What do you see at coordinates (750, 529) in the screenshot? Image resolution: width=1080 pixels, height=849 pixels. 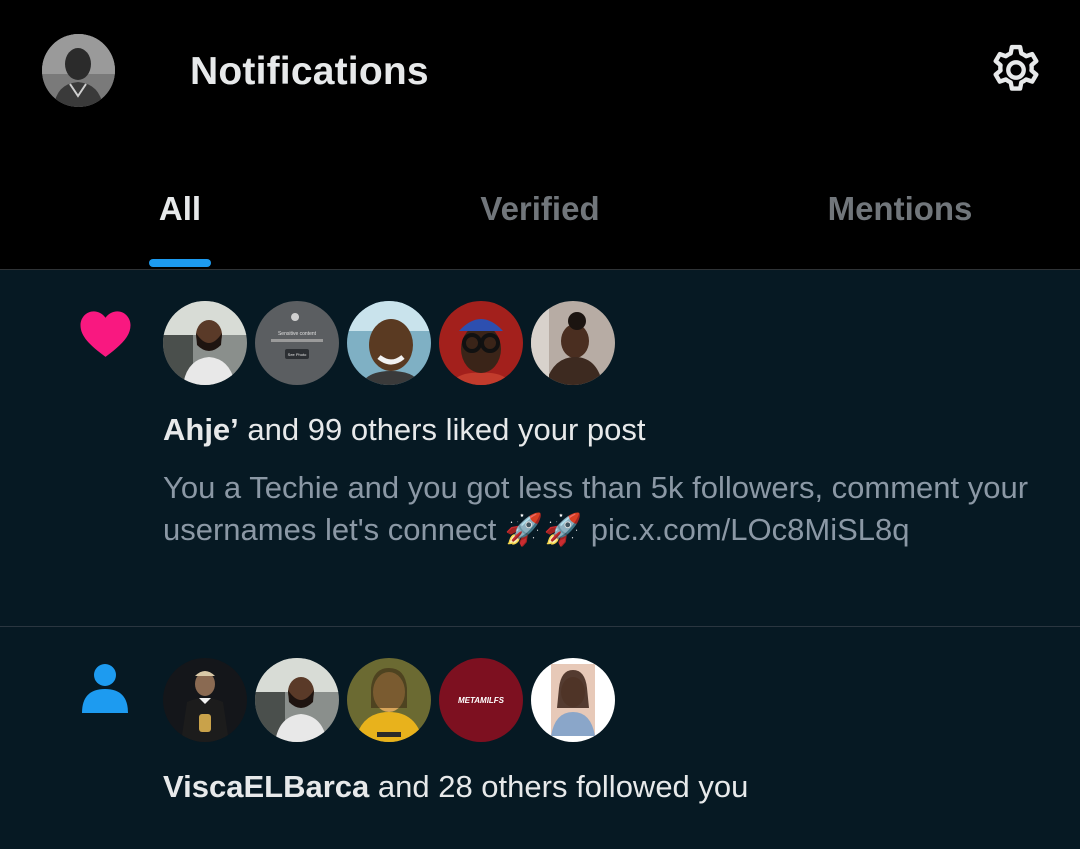 I see `post-media-link: pic.x.com/LOc8MiSL8q` at bounding box center [750, 529].